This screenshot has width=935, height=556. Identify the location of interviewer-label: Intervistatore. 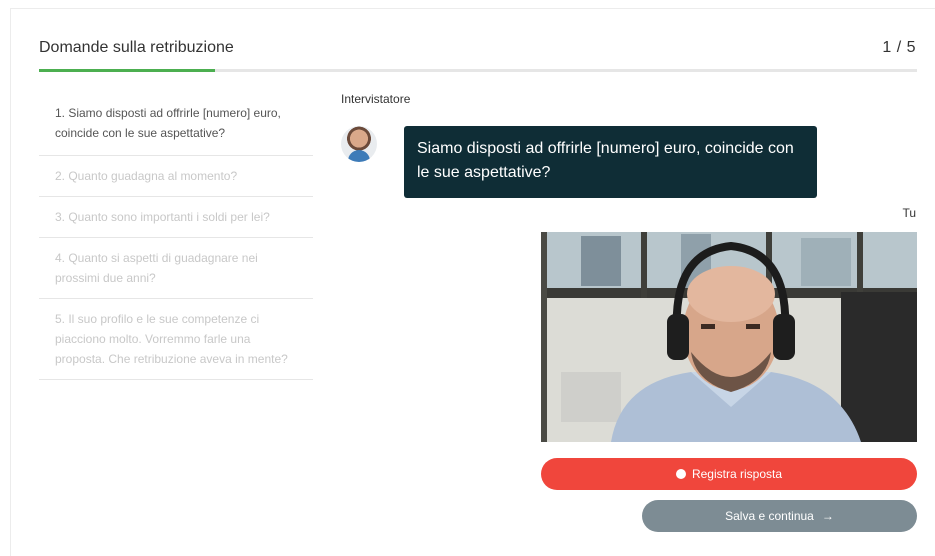
(376, 99).